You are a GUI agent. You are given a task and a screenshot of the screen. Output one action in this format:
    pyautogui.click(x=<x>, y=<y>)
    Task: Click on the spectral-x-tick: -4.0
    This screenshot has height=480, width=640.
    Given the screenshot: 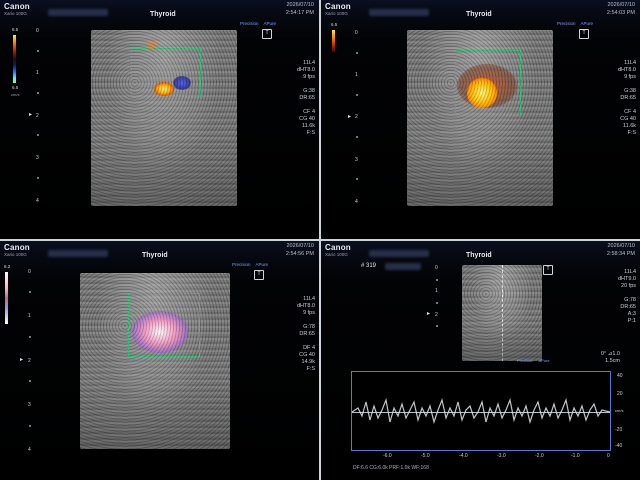 What is the action you would take?
    pyautogui.click(x=463, y=456)
    